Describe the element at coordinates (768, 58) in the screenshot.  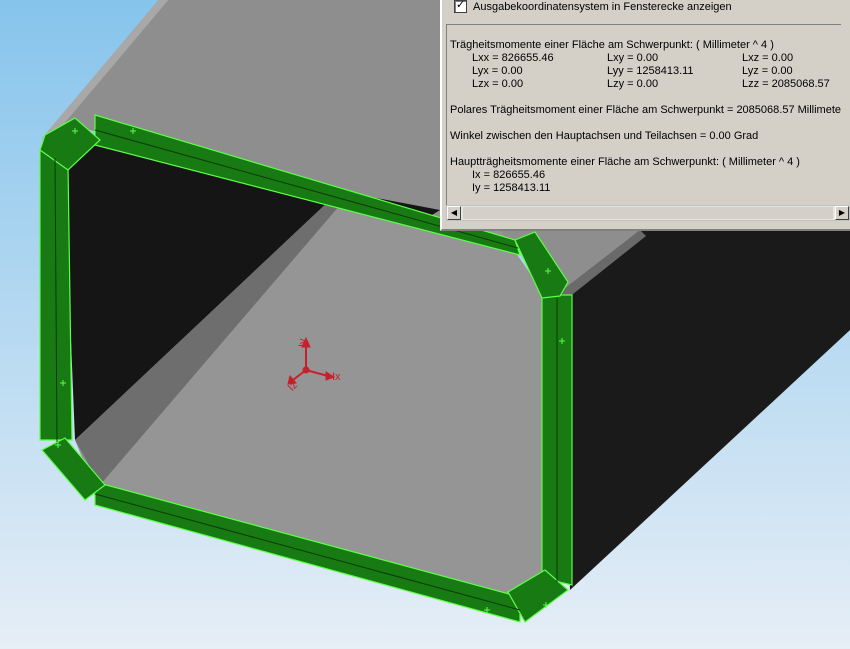
I see `inertia-lxz: Lxz = 0.00` at that location.